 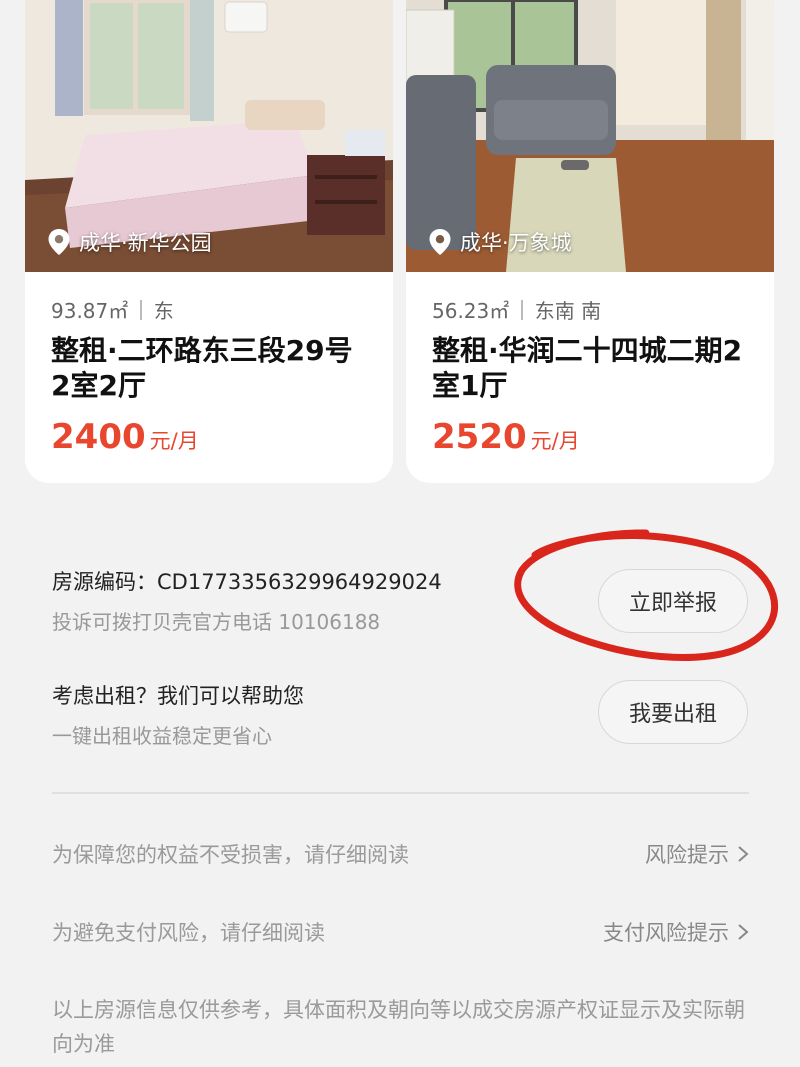 What do you see at coordinates (398, 1027) in the screenshot?
I see `disclaimer-text: 以上房源信息仅供参考，具体面积及朝向等以成交房源产权证显示及实际朝向为准` at bounding box center [398, 1027].